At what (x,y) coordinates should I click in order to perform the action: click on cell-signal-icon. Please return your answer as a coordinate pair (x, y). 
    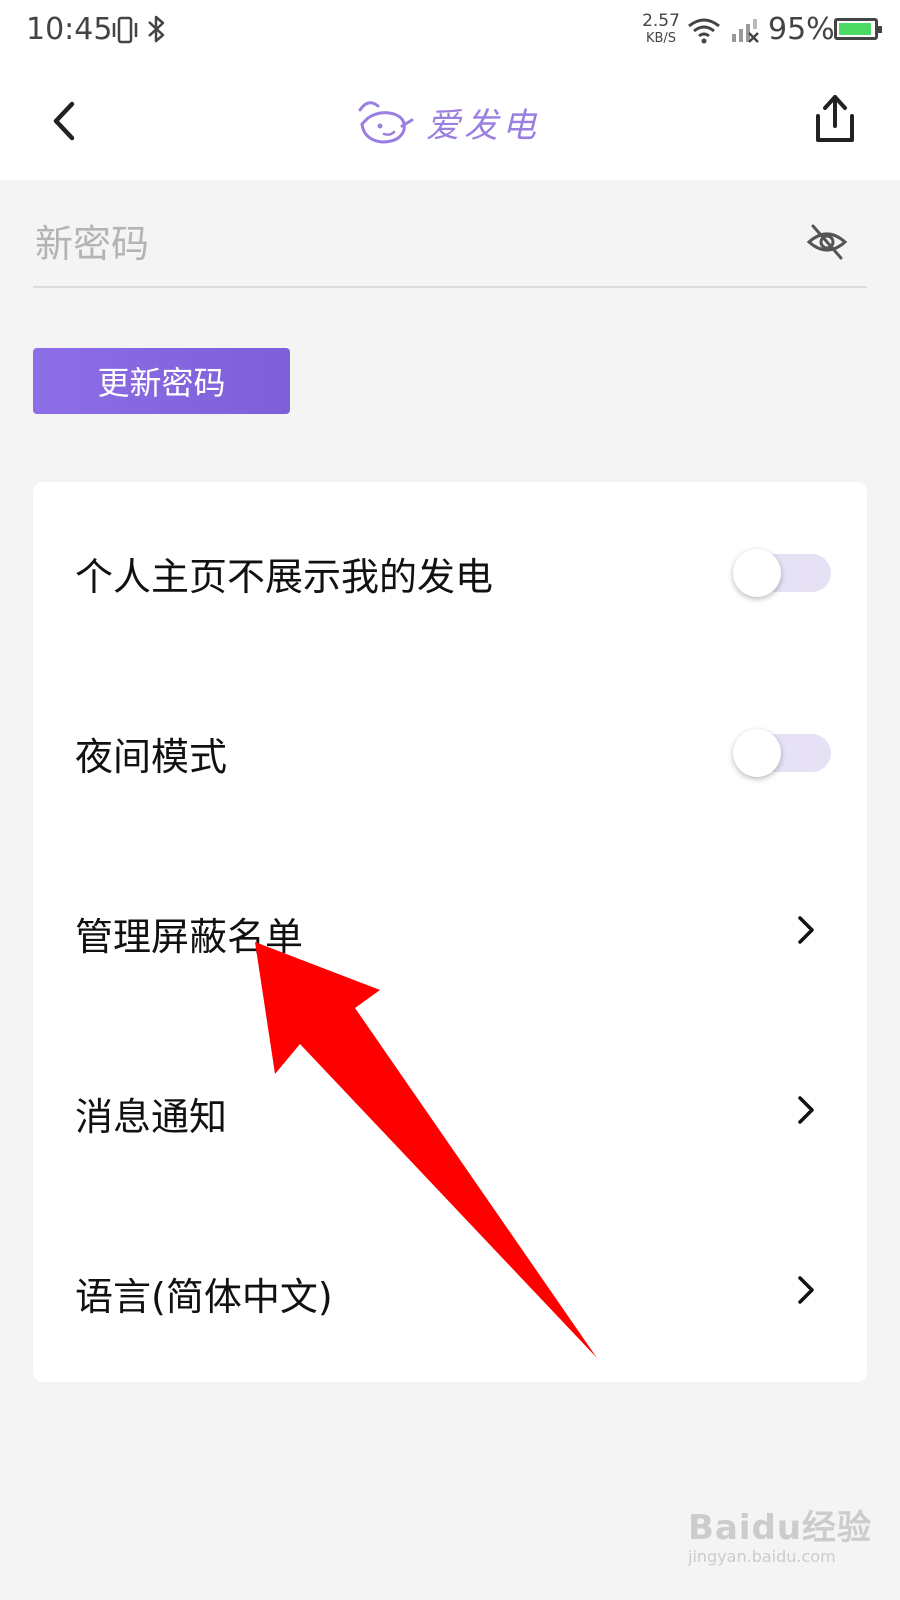
    Looking at the image, I should click on (745, 32).